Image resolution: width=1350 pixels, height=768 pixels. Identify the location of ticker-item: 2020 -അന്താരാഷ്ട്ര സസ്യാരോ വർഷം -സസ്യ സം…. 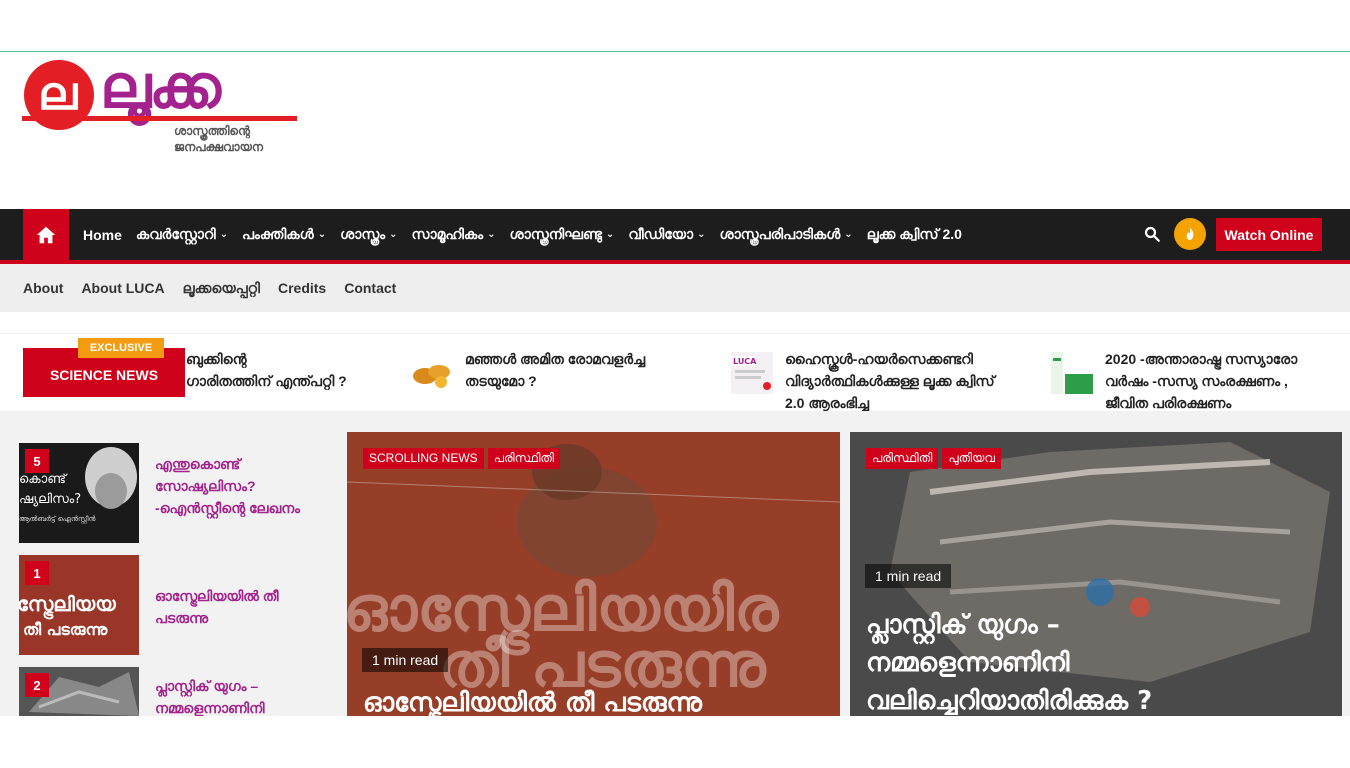
(1174, 381).